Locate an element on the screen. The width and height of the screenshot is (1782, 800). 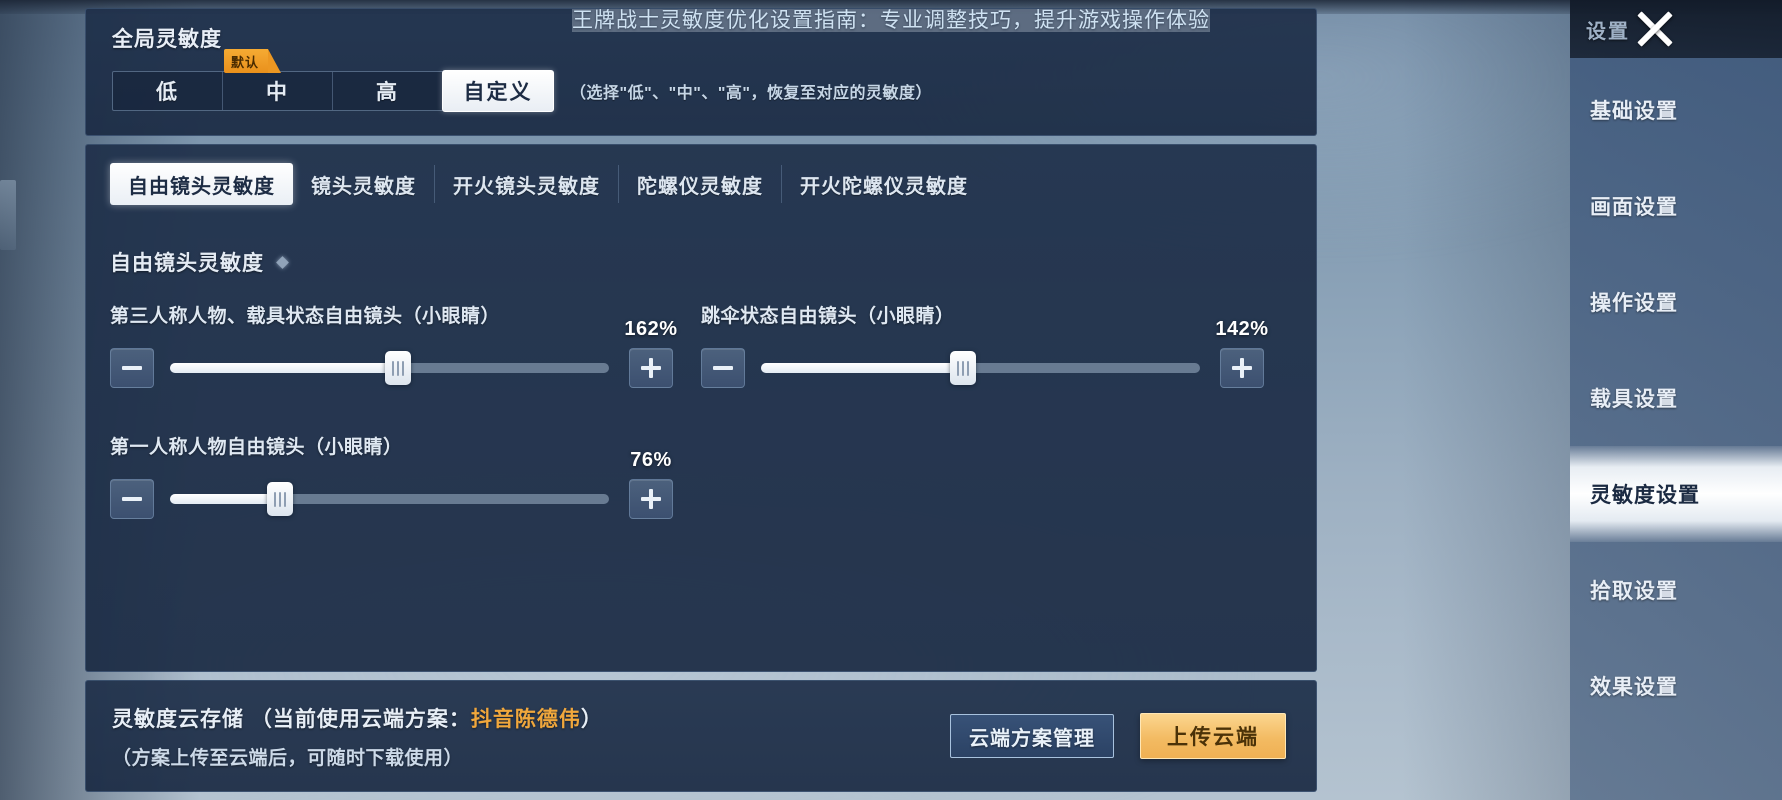
sidebar-item-vehicle-settings: 载具设置 is located at coordinates (1676, 398).